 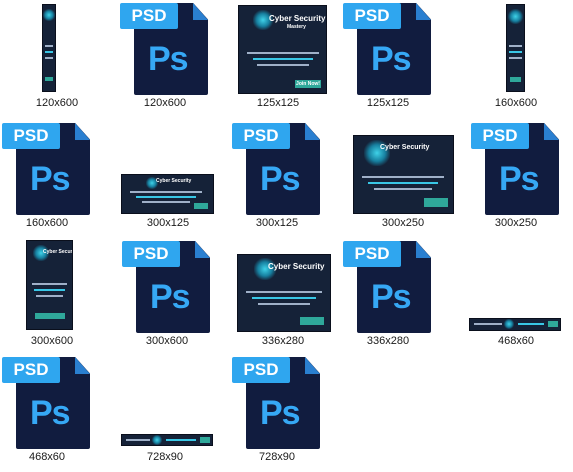 I want to click on file-item: PSD Ps 160x600, so click(x=52, y=179).